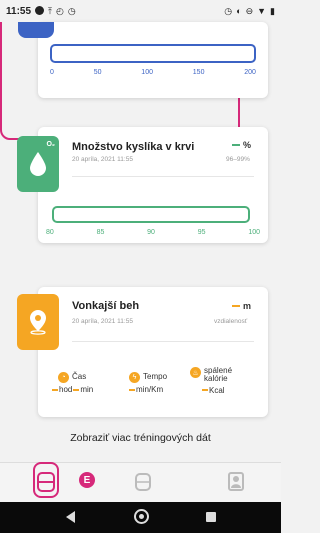  What do you see at coordinates (102, 321) in the screenshot?
I see `run-date: 20 apríla, 2021 11:55` at bounding box center [102, 321].